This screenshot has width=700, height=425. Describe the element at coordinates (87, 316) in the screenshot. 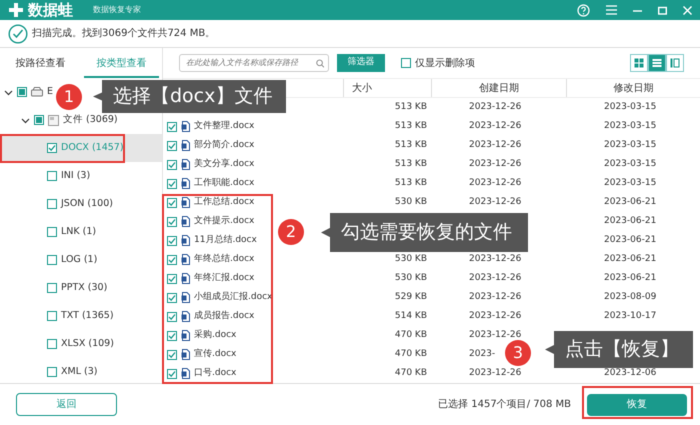

I see `tree-label: TXT (1365)` at that location.